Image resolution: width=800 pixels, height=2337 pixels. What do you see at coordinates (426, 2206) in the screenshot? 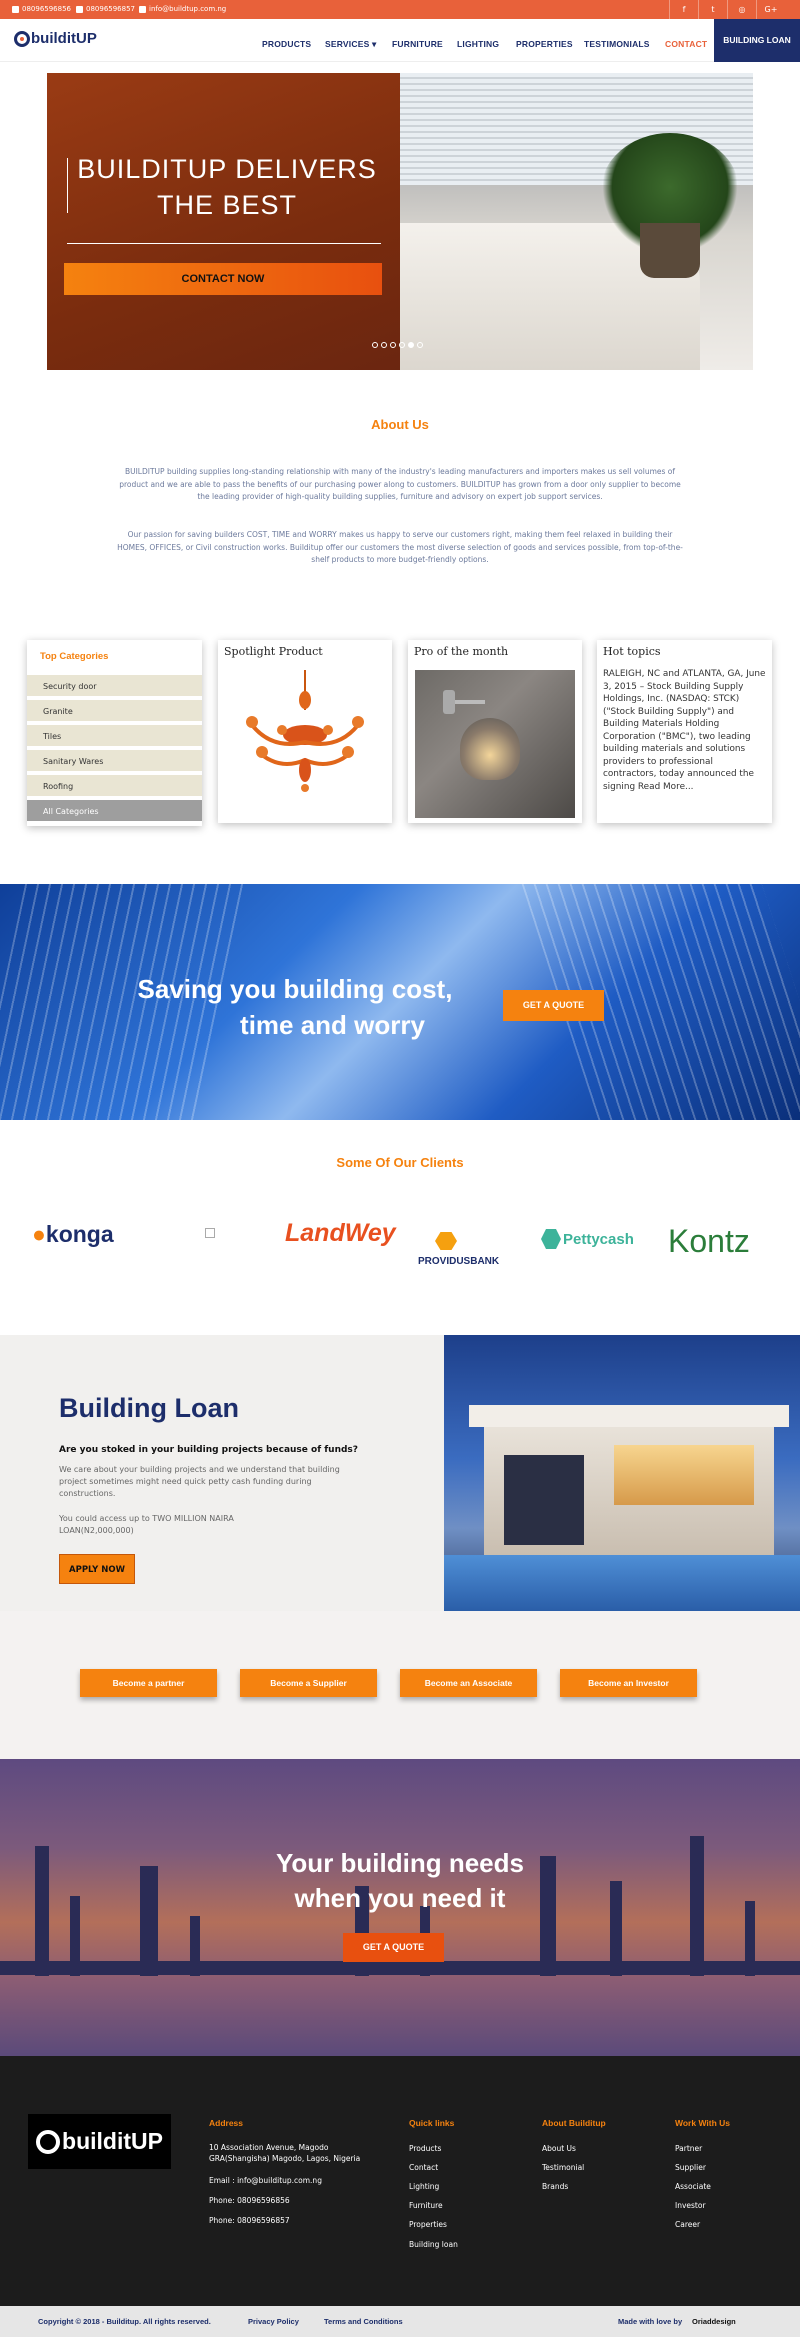
I see `footer-link-furniture: Furniture` at bounding box center [426, 2206].